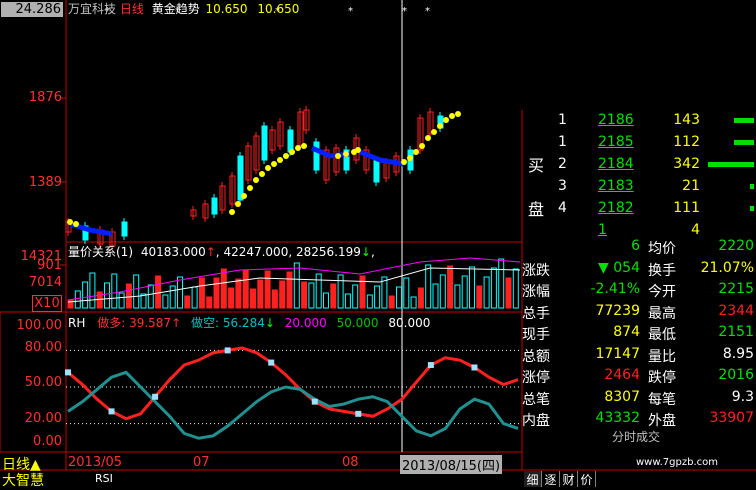  Describe the element at coordinates (662, 421) in the screenshot. I see `stat-label: 外盘` at that location.